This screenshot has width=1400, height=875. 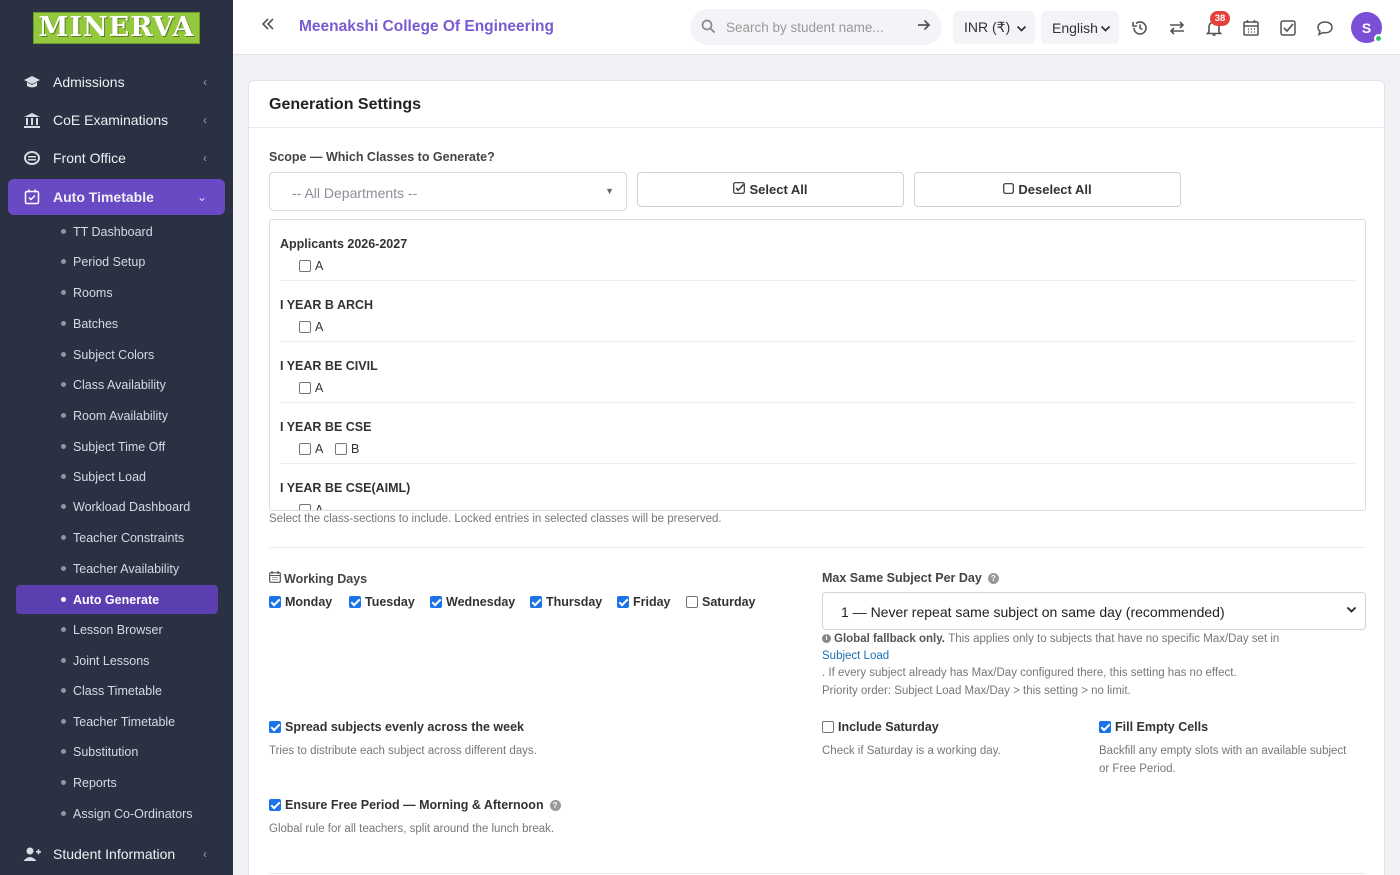 What do you see at coordinates (448, 191) in the screenshot?
I see `department-select: -- All Departments -- ▼` at bounding box center [448, 191].